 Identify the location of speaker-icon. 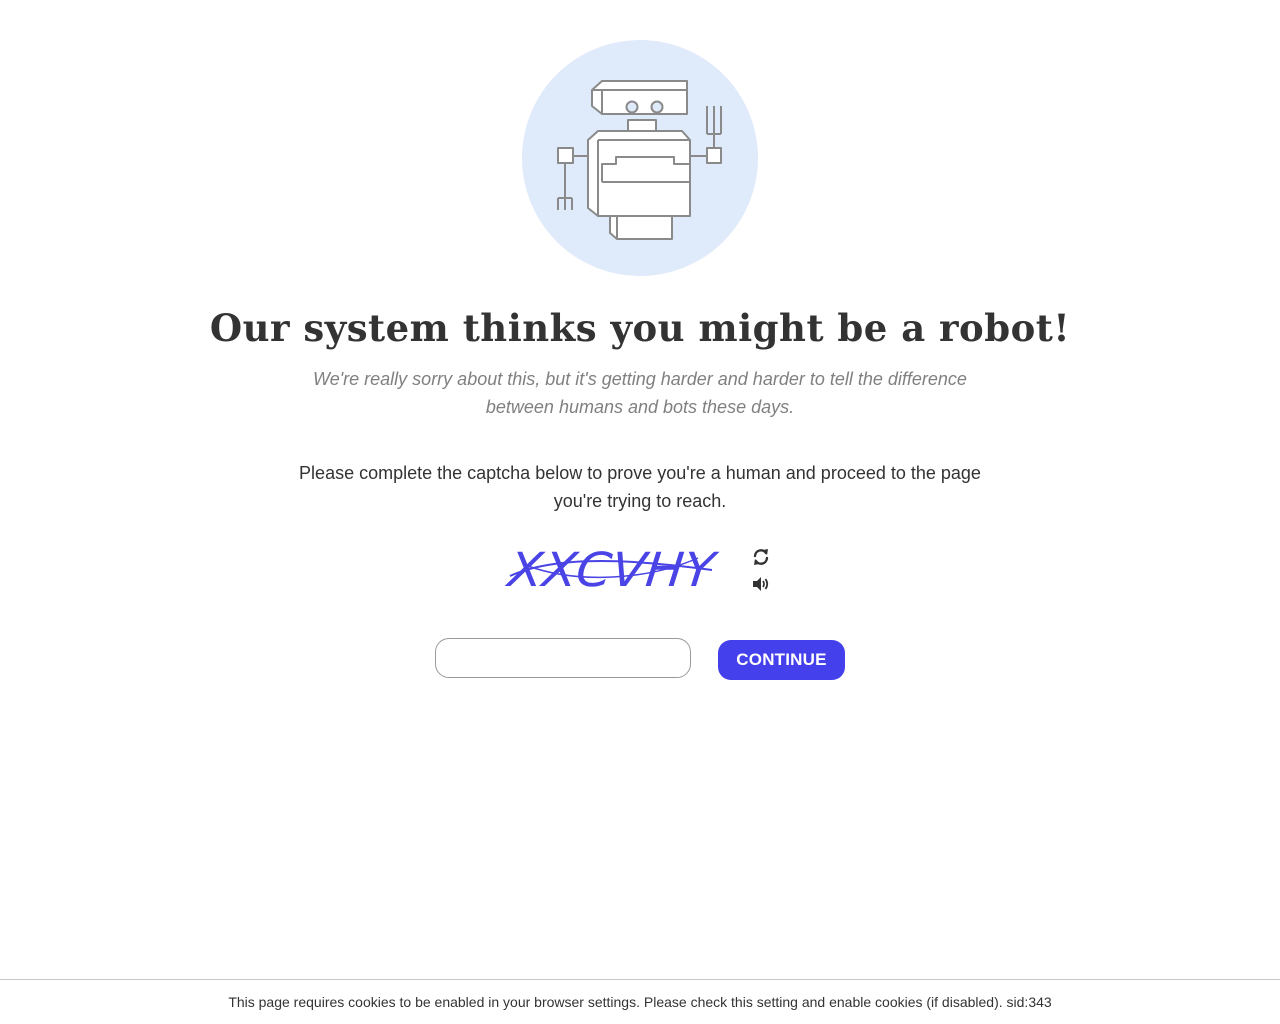
(761, 584).